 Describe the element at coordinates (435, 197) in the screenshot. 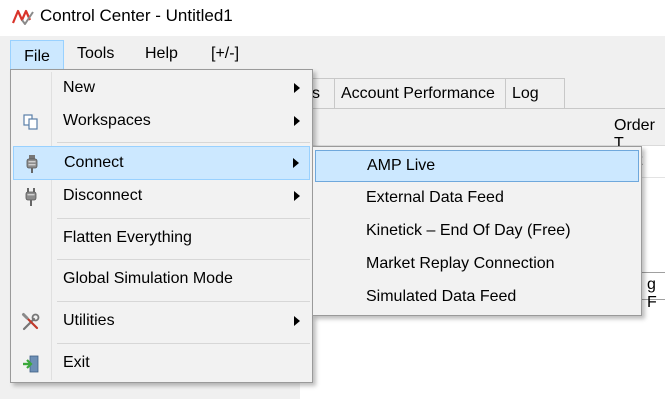

I see `submenu-item-label: External Data Feed` at that location.